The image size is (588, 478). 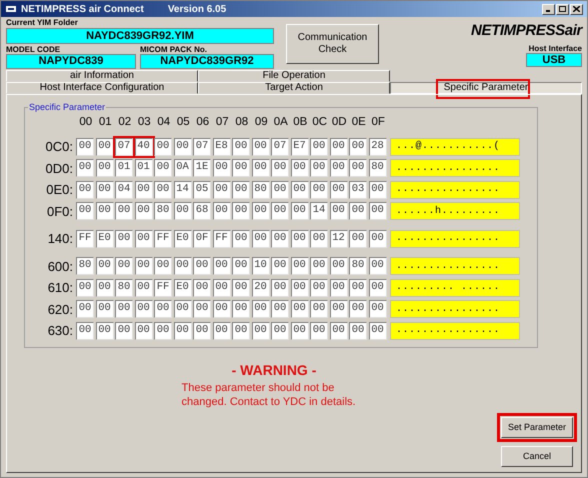 What do you see at coordinates (202, 211) in the screenshot?
I see `hex-field: 68` at bounding box center [202, 211].